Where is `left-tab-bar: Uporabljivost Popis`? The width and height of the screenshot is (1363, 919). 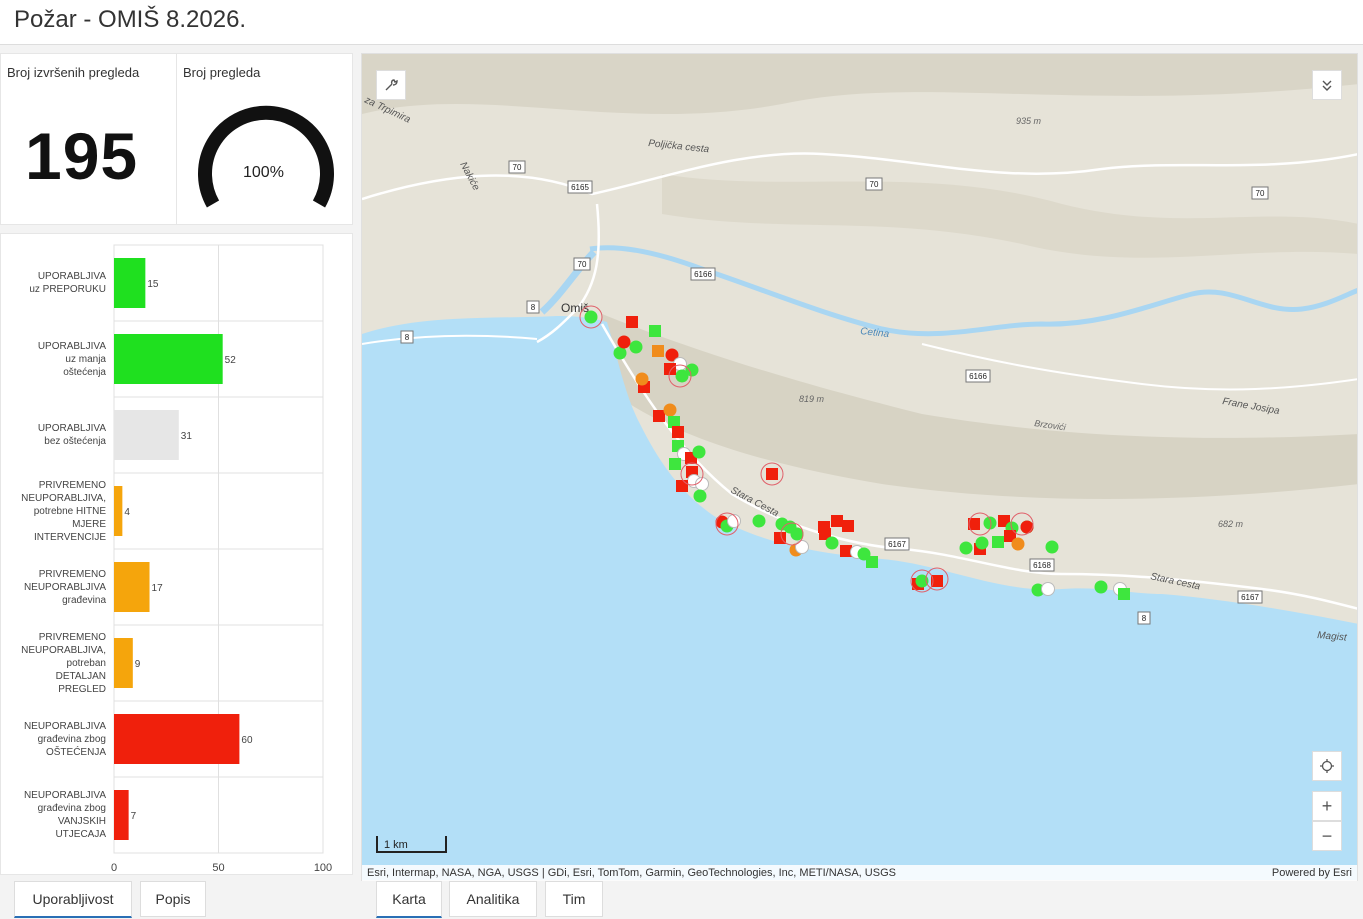 left-tab-bar: Uporabljivost Popis is located at coordinates (175, 900).